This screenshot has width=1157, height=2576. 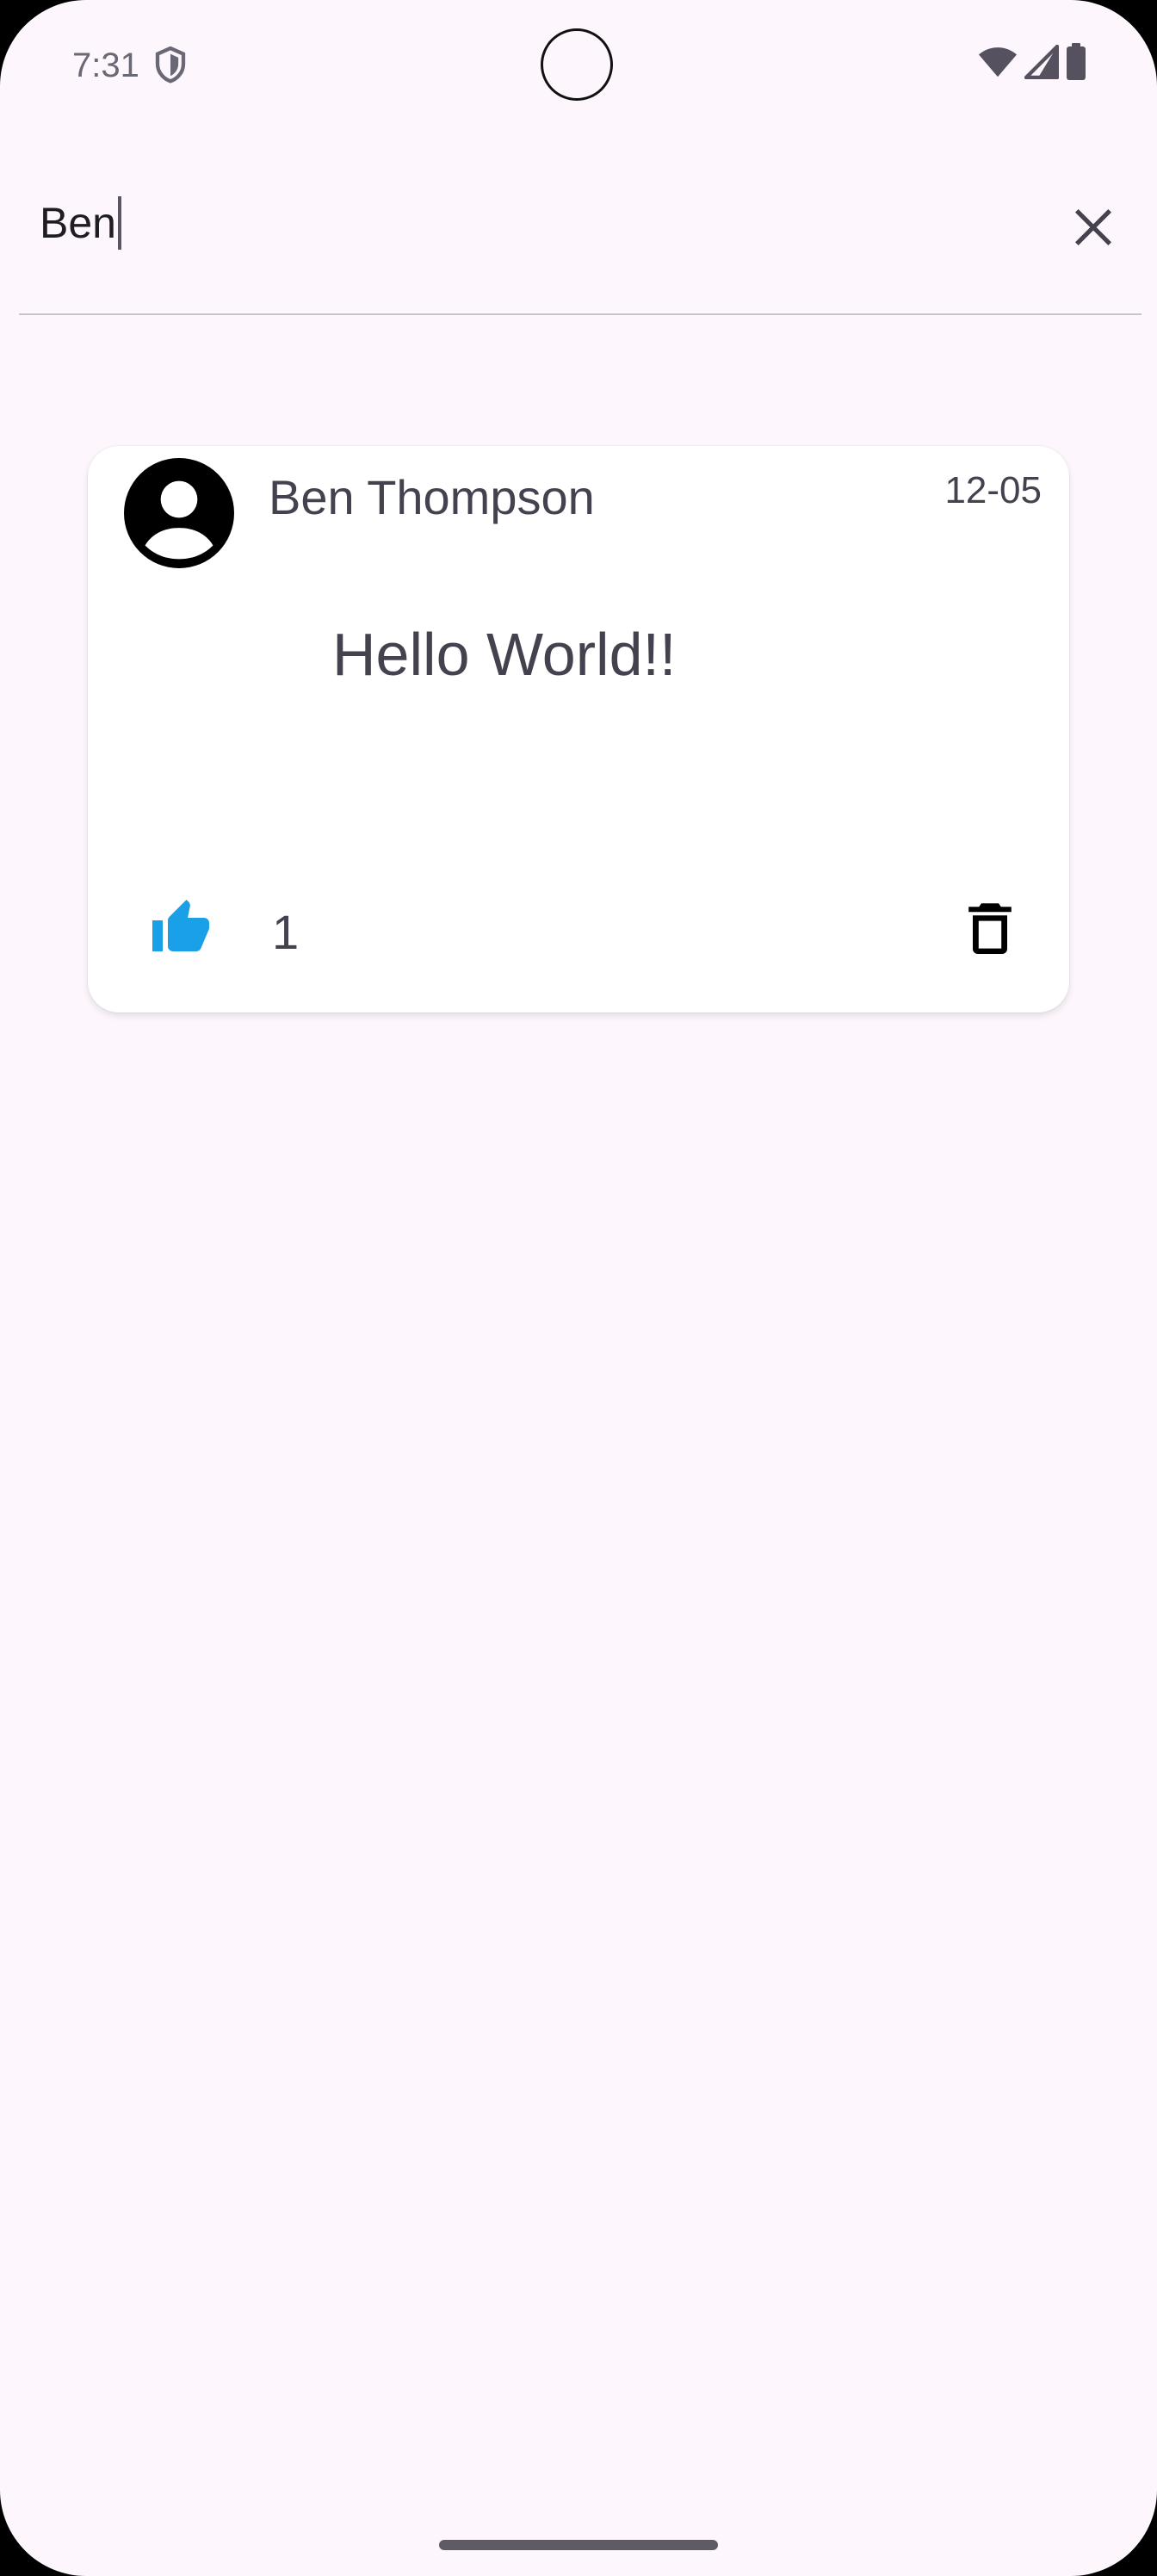 I want to click on wifi-icon, so click(x=998, y=64).